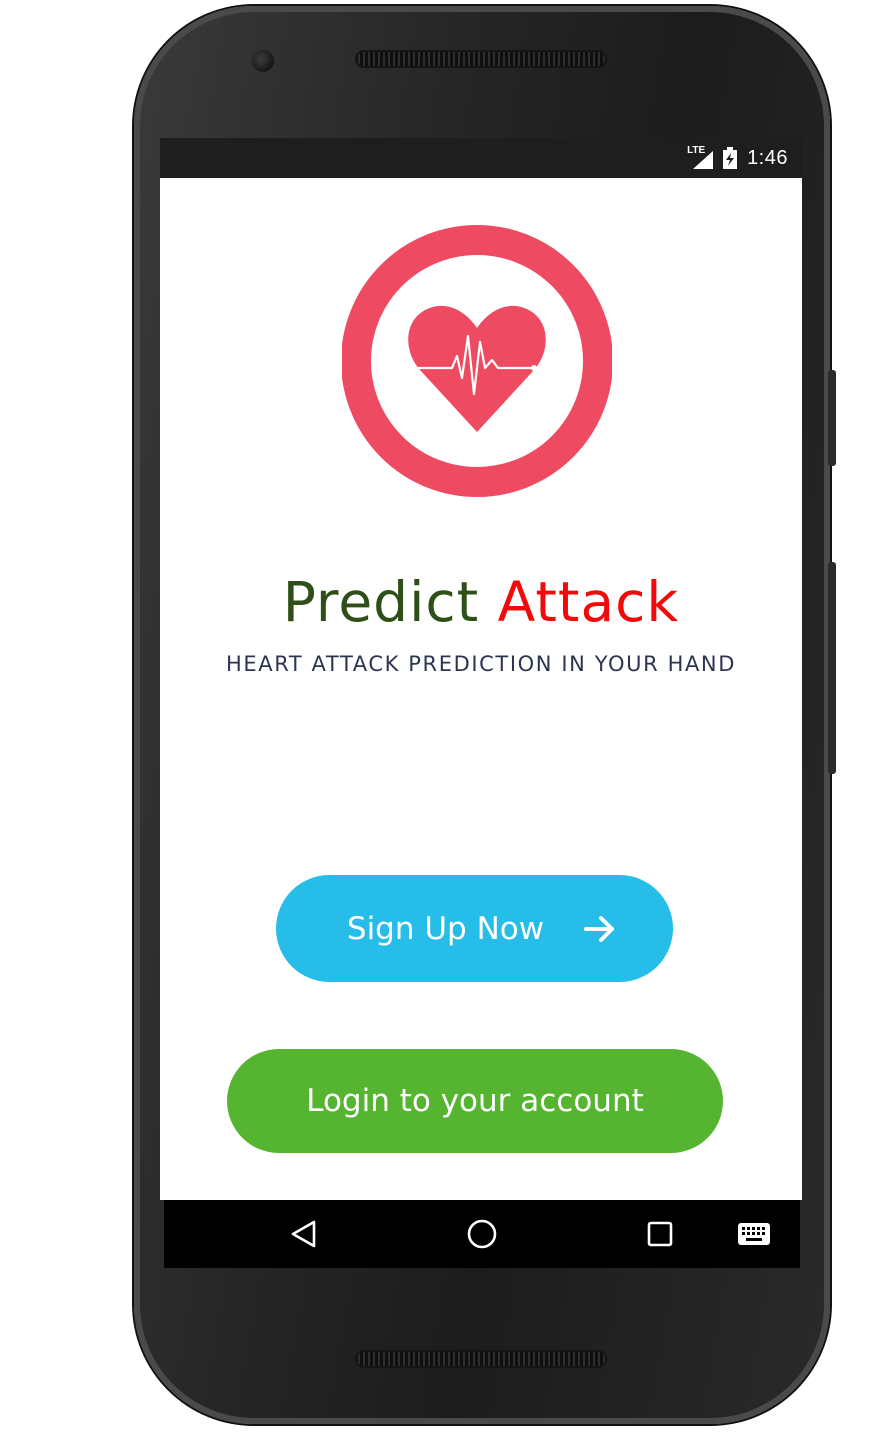 The height and width of the screenshot is (1441, 896). I want to click on login-label: Login to your account, so click(475, 1101).